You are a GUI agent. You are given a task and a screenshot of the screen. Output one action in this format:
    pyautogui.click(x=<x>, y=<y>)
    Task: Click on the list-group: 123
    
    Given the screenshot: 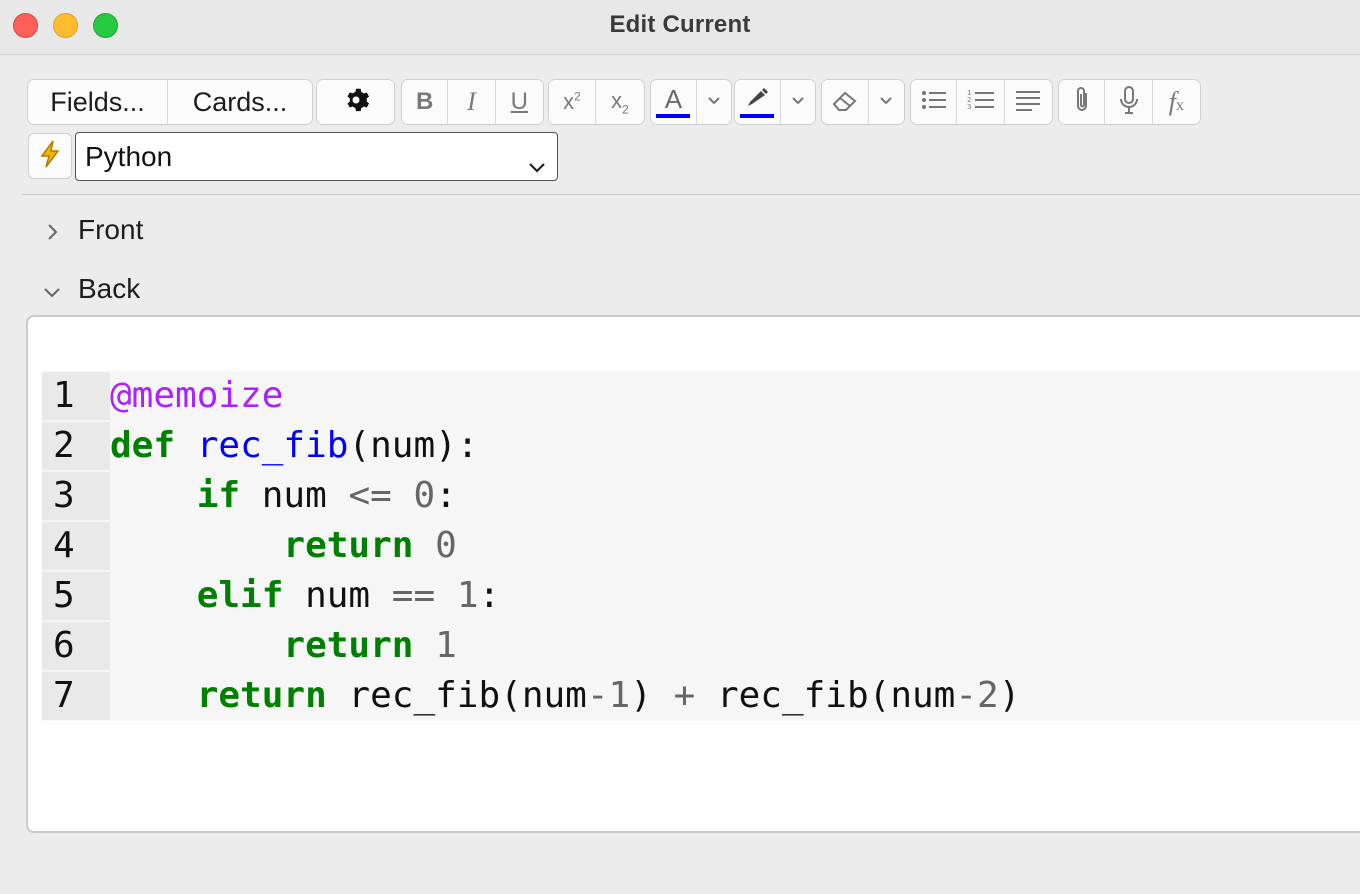 What is the action you would take?
    pyautogui.click(x=981, y=102)
    